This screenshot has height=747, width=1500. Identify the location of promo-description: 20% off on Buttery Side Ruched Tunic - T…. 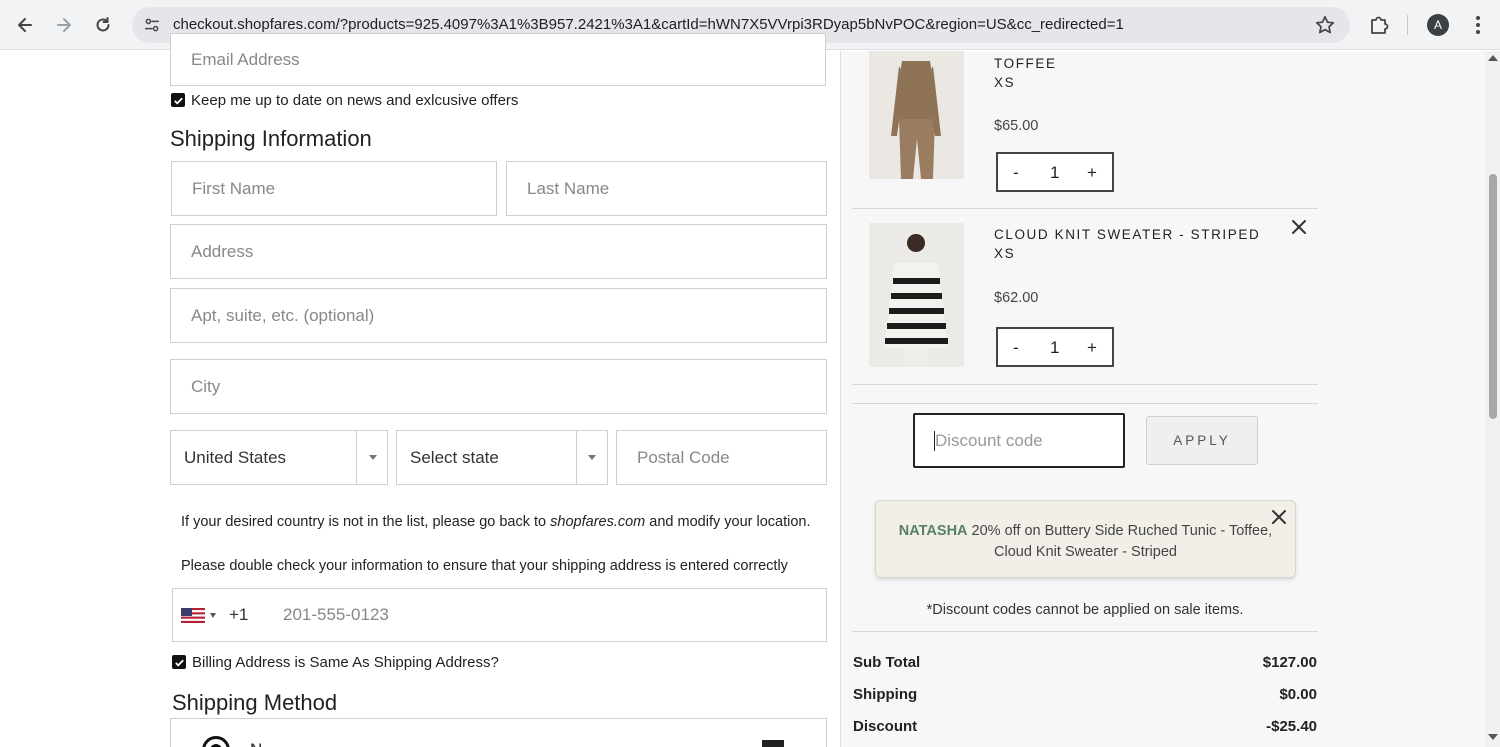
(1120, 541).